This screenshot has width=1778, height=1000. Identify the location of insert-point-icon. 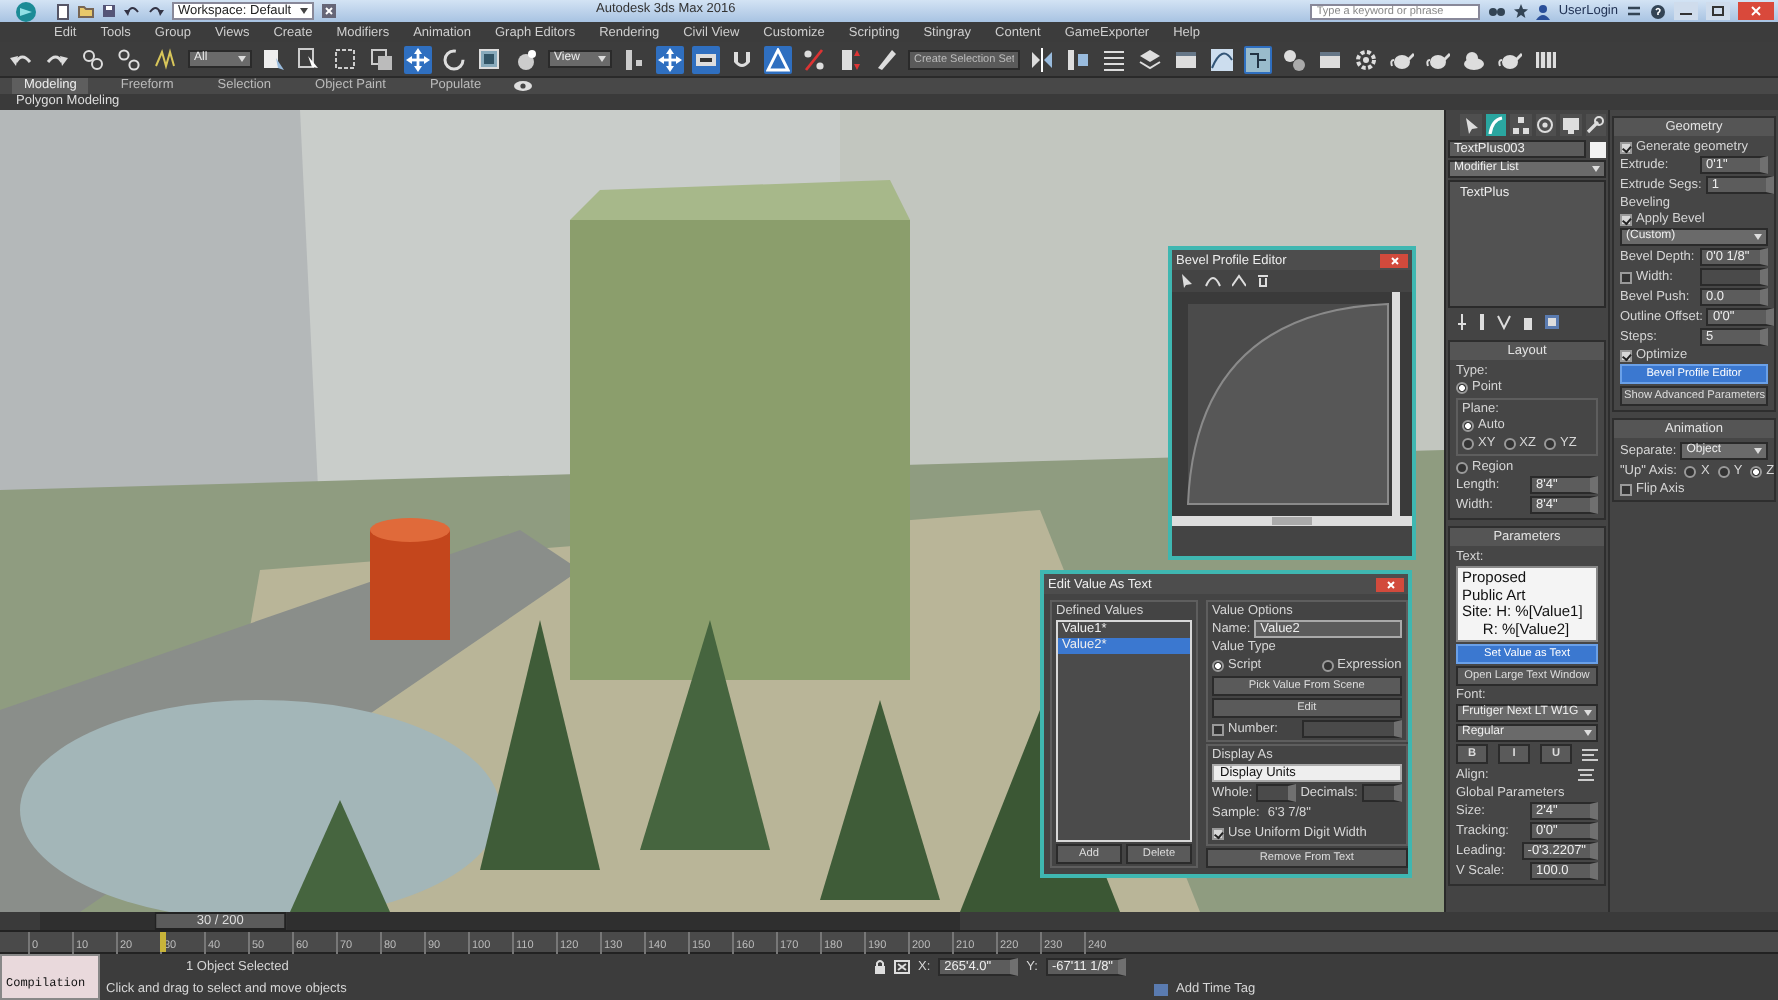
(1239, 281).